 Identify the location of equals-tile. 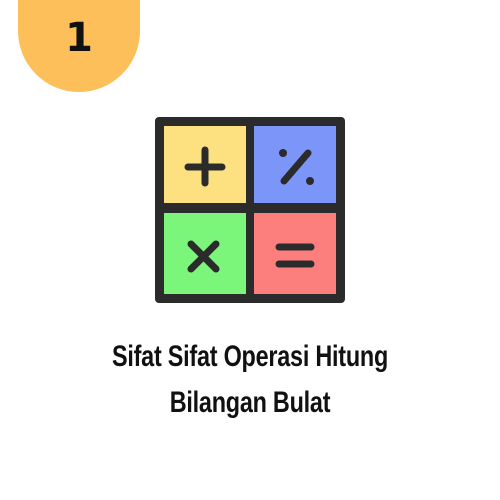
(295, 253).